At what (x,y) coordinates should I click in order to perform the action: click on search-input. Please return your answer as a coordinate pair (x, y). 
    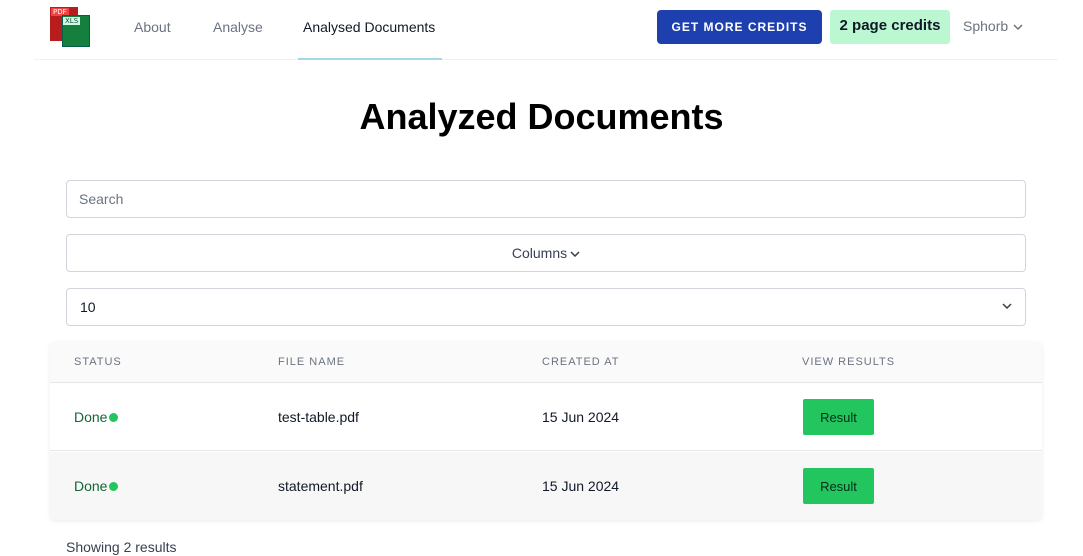
    Looking at the image, I should click on (546, 199).